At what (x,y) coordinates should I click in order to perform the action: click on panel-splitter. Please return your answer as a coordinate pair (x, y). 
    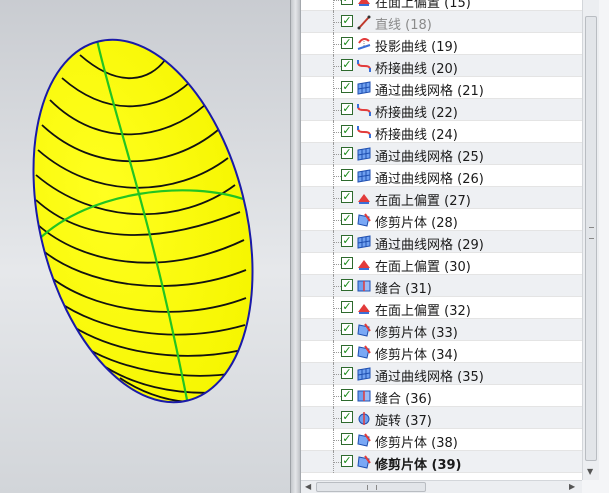
    Looking at the image, I should click on (295, 246).